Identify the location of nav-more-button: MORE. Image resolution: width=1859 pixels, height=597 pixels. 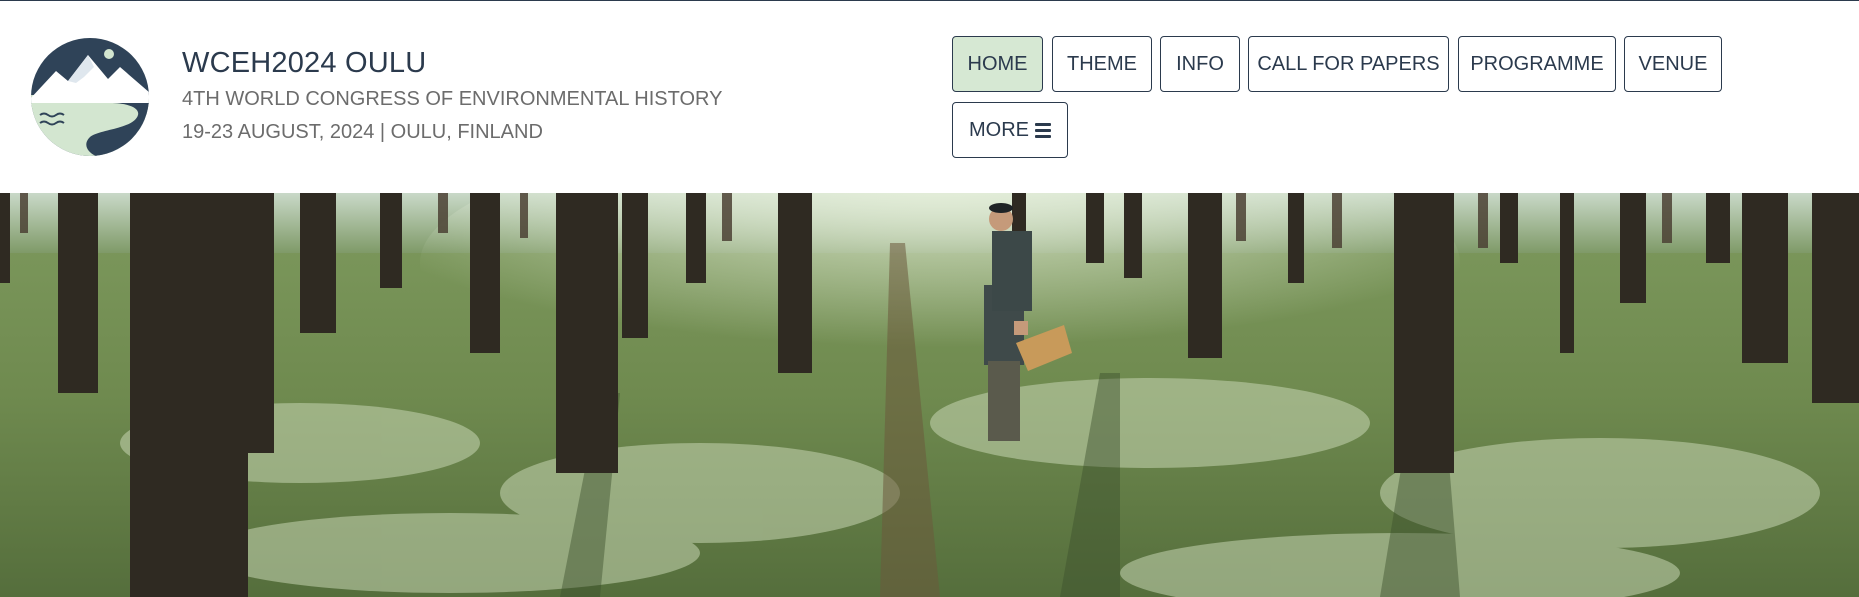
(1010, 130).